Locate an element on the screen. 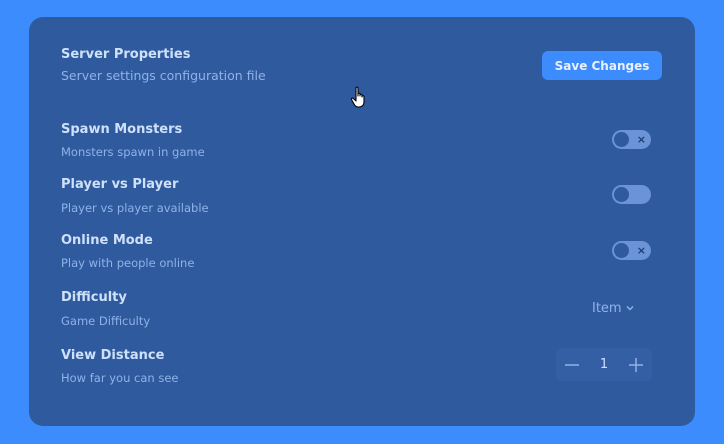 The image size is (724, 444). setting-title-online-mode: Online Mode is located at coordinates (107, 240).